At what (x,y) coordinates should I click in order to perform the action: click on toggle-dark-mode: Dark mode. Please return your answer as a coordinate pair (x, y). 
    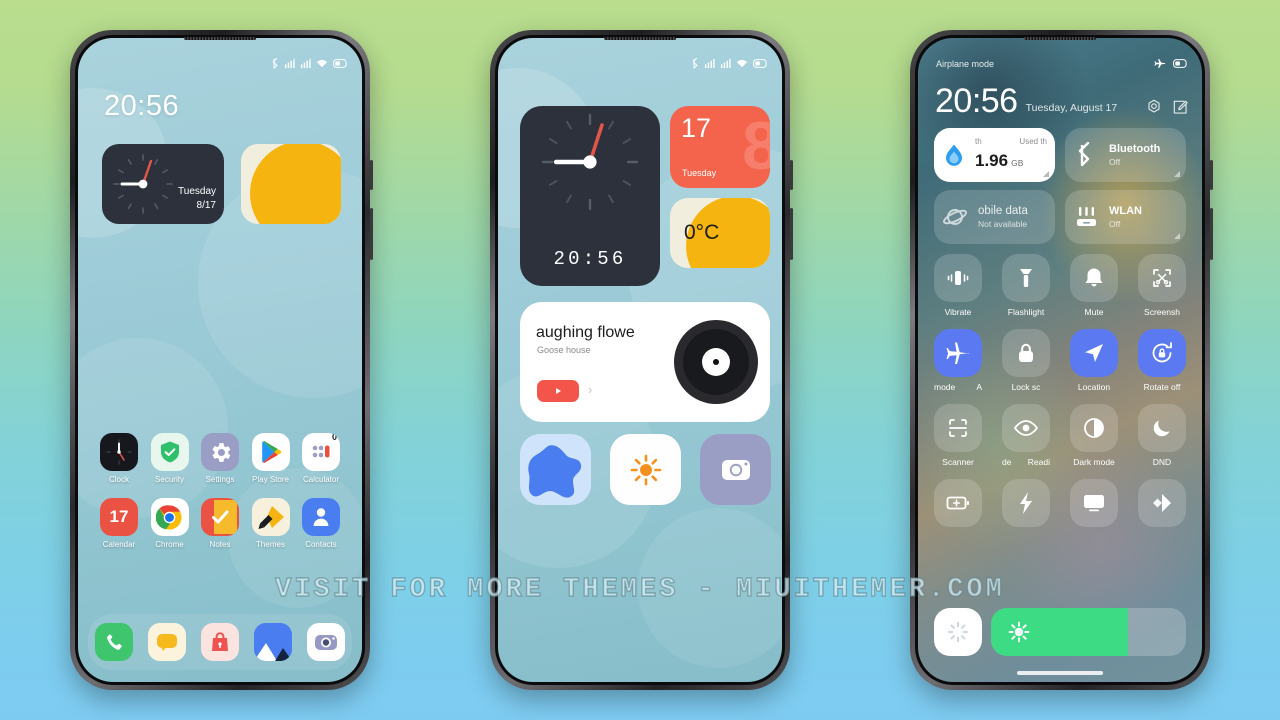
    Looking at the image, I should click on (1094, 435).